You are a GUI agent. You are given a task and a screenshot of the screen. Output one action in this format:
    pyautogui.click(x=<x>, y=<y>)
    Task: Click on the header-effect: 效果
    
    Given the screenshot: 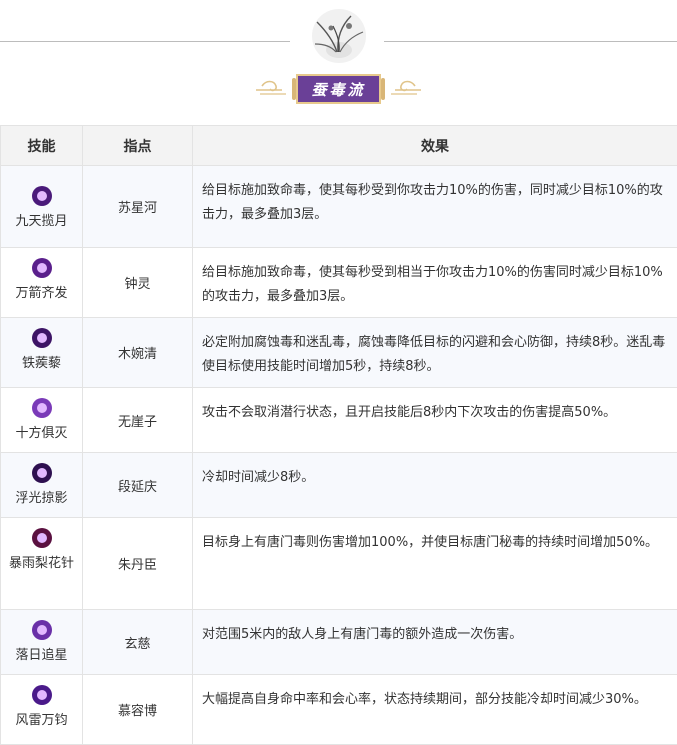 What is the action you would take?
    pyautogui.click(x=435, y=146)
    